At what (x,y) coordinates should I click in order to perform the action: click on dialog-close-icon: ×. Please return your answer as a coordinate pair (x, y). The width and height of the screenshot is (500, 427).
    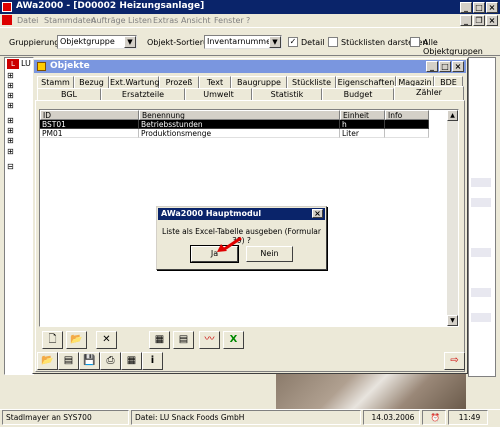
    Looking at the image, I should click on (317, 213).